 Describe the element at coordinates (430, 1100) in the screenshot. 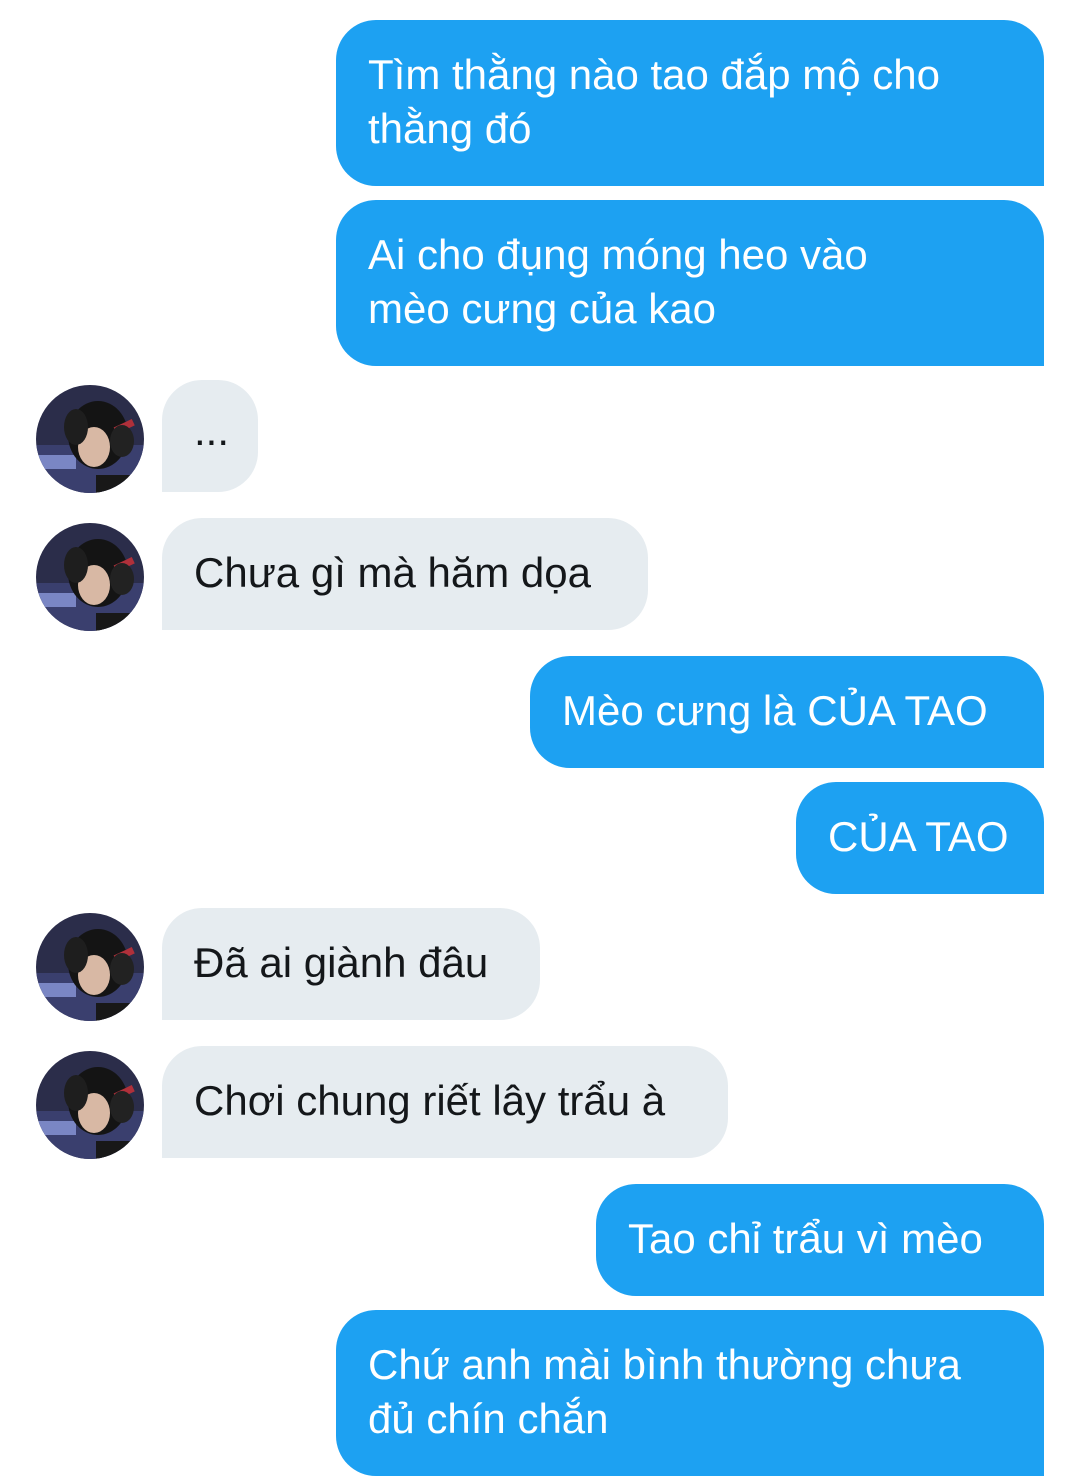

I see `message-line: Chơi chung riết lây trẩu à` at that location.